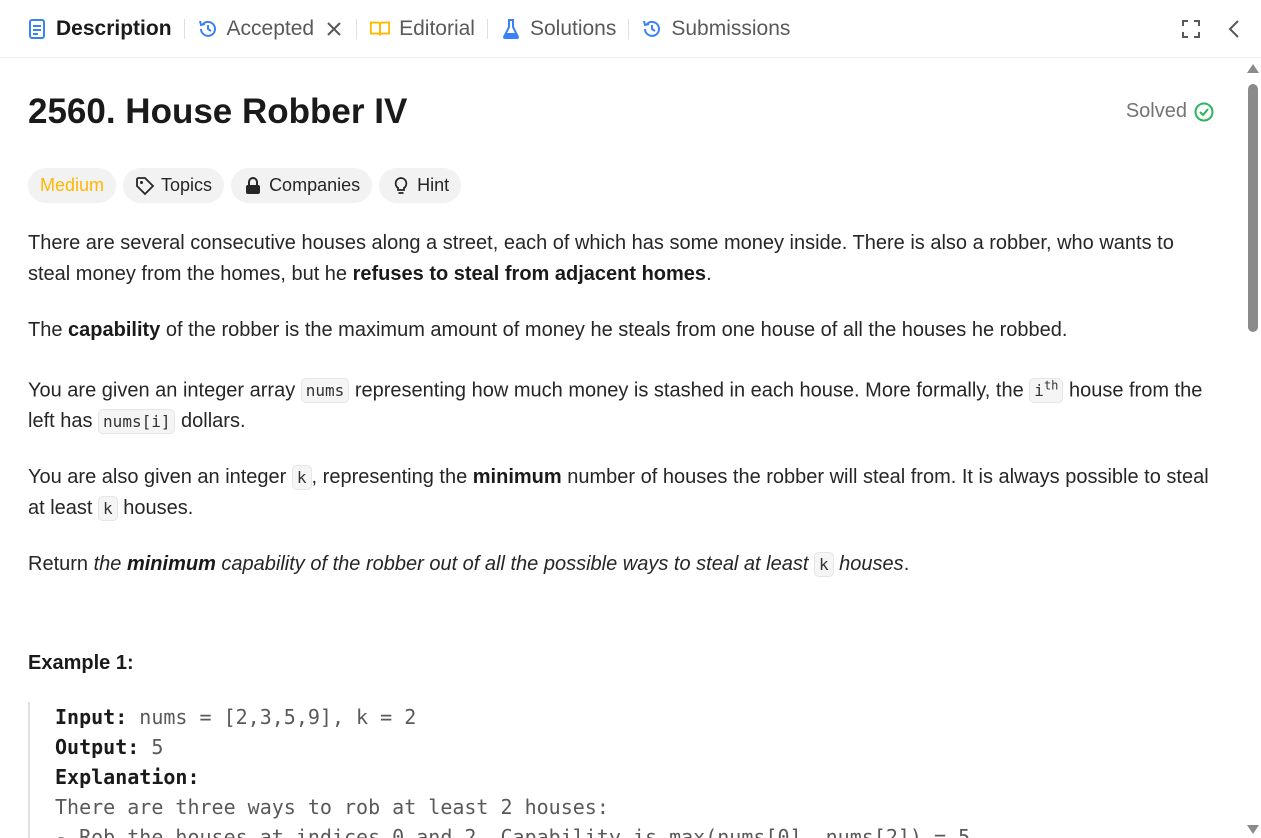 The width and height of the screenshot is (1261, 838). I want to click on solved-status: Solved, so click(1170, 111).